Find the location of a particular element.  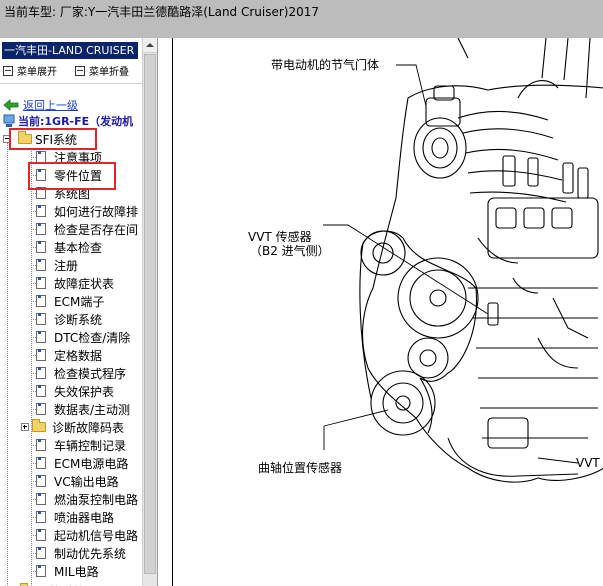

tree-item: 诊断系统 is located at coordinates (67, 319).